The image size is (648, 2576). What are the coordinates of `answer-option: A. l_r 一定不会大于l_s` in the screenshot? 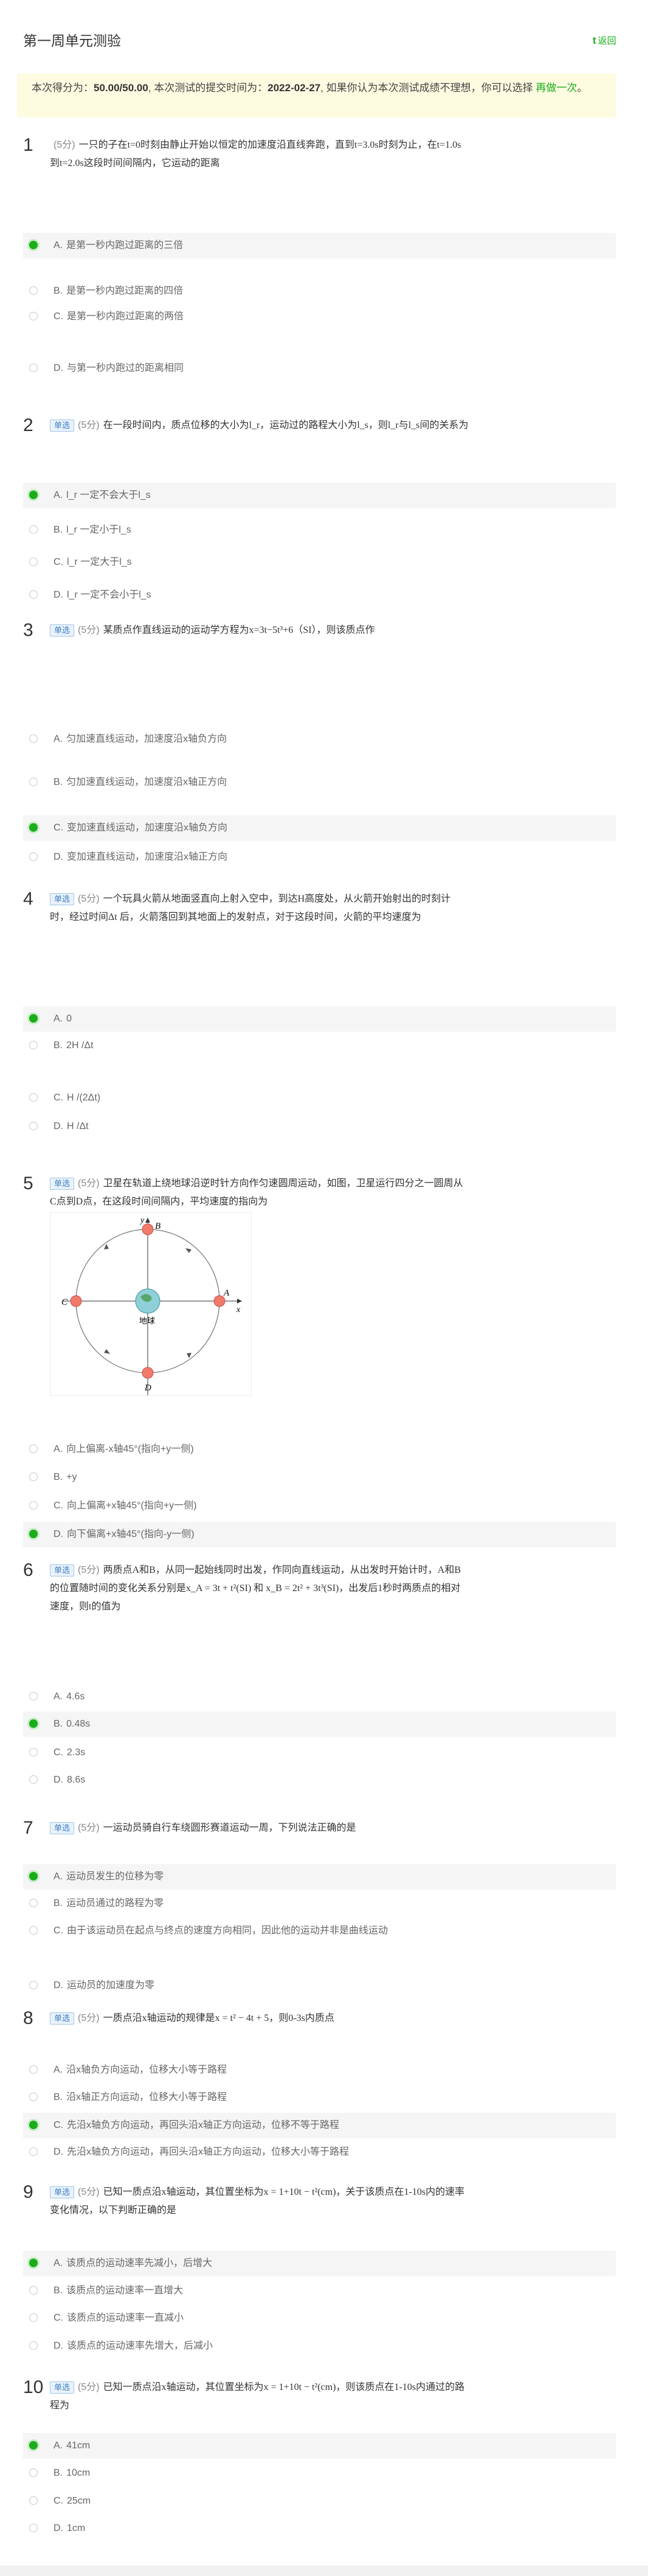 It's located at (319, 495).